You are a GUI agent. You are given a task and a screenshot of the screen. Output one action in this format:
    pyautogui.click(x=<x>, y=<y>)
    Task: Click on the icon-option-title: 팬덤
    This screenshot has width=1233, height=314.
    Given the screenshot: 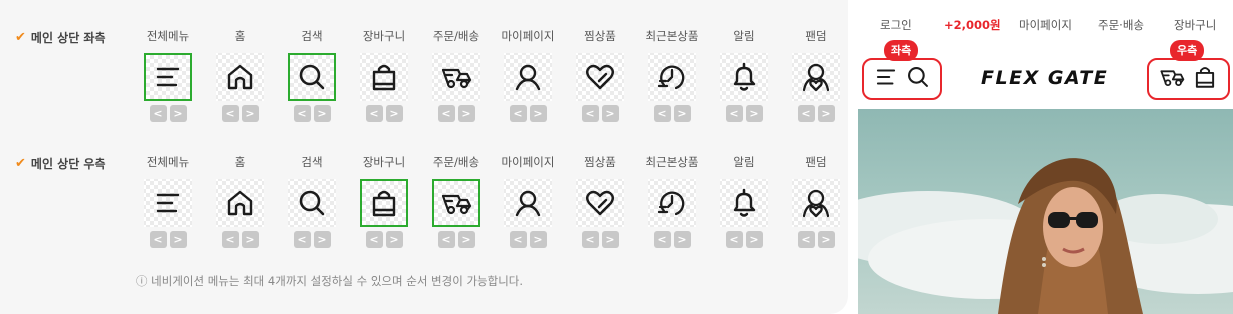 What is the action you would take?
    pyautogui.click(x=816, y=162)
    